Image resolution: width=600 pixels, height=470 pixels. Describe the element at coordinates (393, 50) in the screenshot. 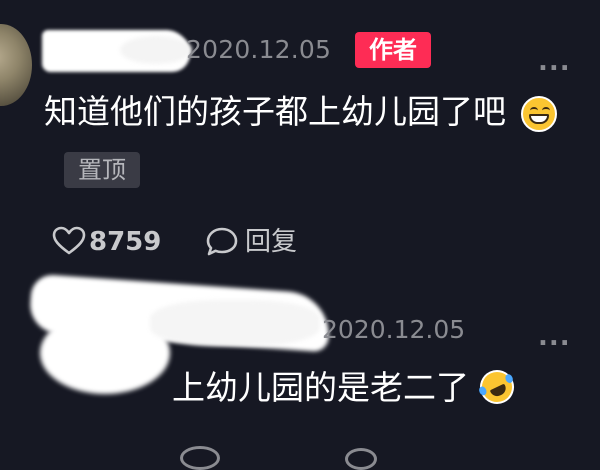

I see `author-badge: 作者` at that location.